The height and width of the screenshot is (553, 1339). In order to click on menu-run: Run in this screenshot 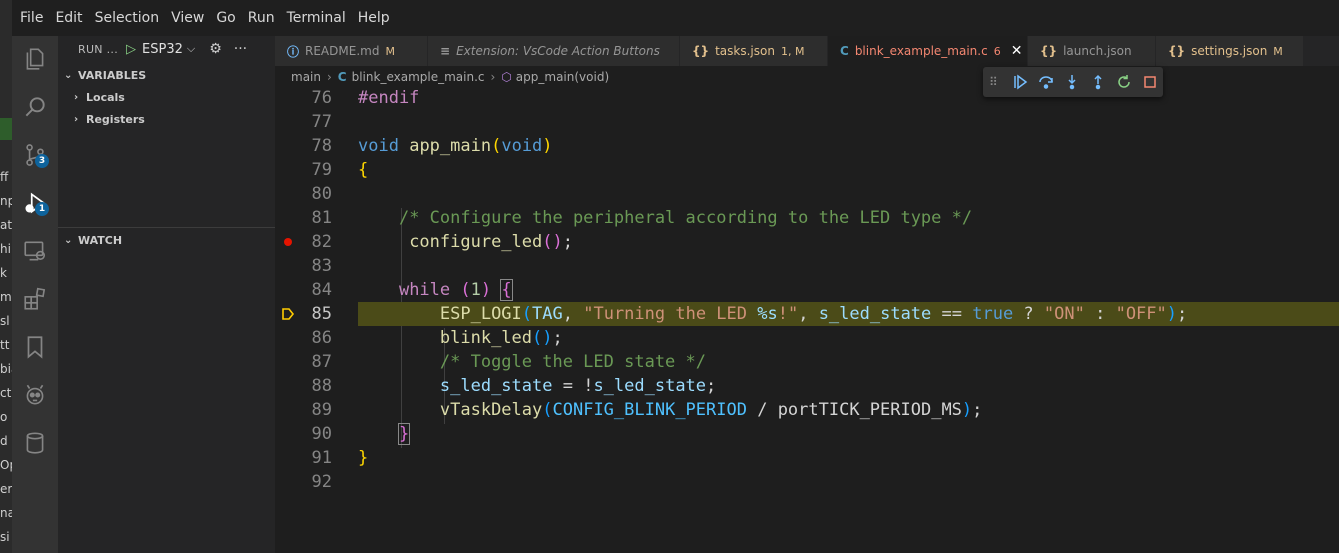, I will do `click(261, 18)`.